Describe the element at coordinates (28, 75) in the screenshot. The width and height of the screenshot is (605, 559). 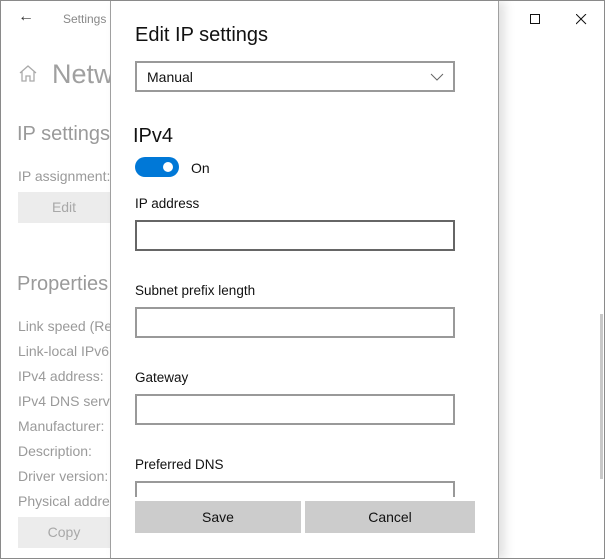
I see `home-icon` at that location.